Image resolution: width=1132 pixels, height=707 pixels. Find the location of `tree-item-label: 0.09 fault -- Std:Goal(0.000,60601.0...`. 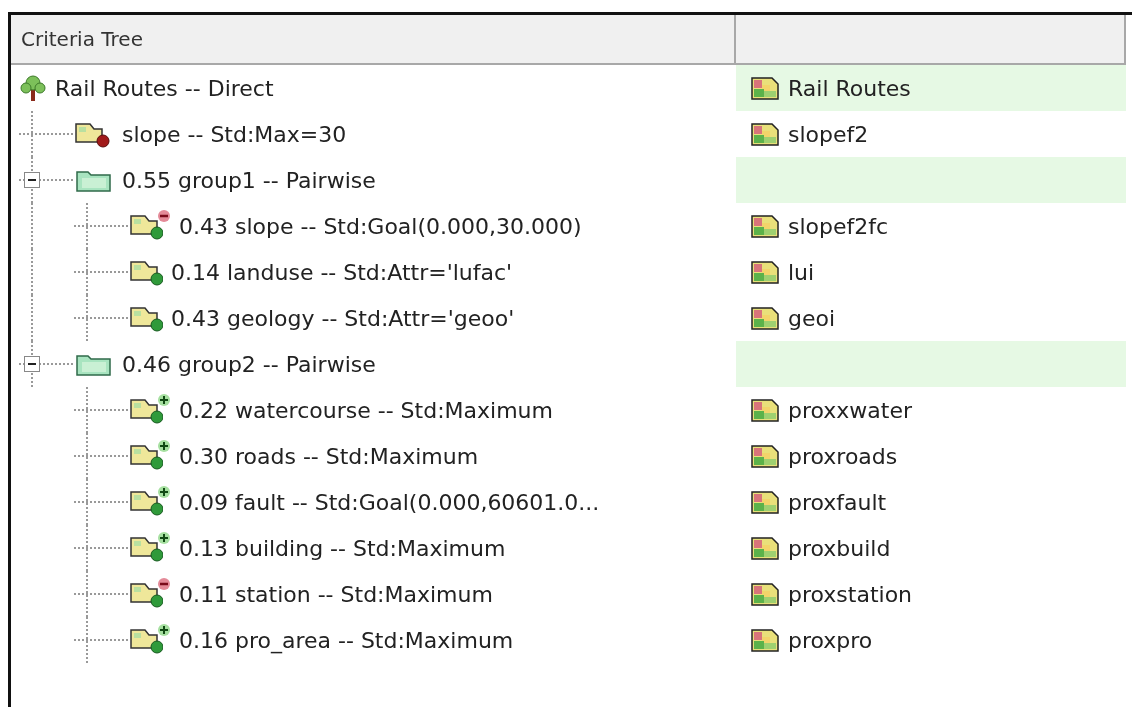

tree-item-label: 0.09 fault -- Std:Goal(0.000,60601.0... is located at coordinates (389, 502).